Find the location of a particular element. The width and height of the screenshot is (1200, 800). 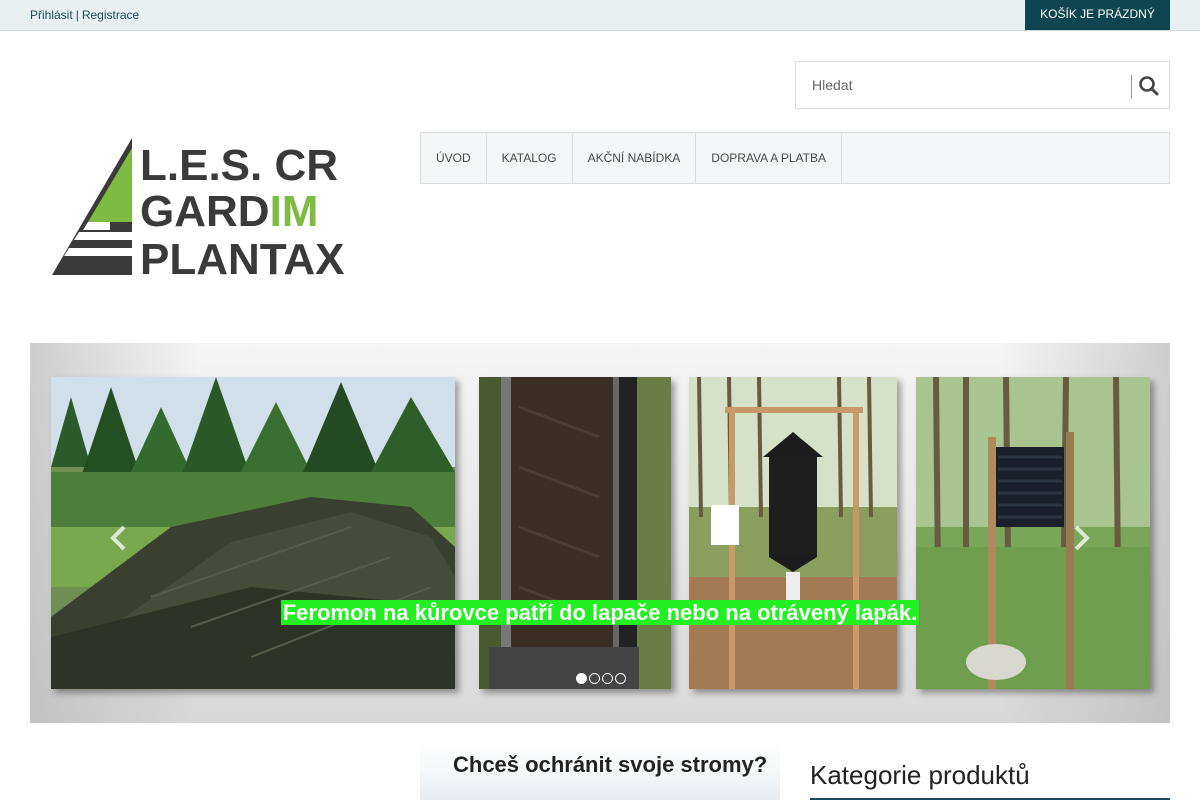

auth-links: Přihlásit | Registrace is located at coordinates (84, 15).